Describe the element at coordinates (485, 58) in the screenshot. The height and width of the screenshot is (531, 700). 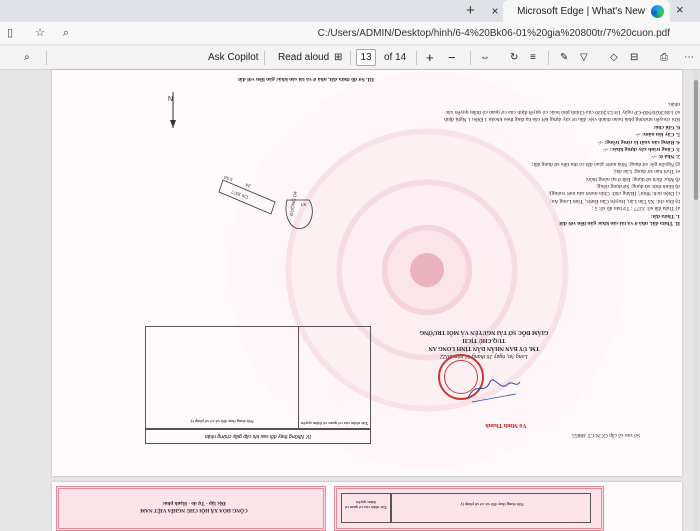
I see `fit-page-icon: ⇔` at that location.